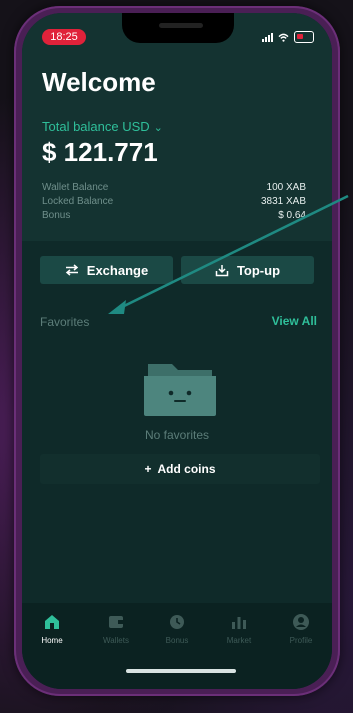  I want to click on tab-profile: Profile, so click(301, 629).